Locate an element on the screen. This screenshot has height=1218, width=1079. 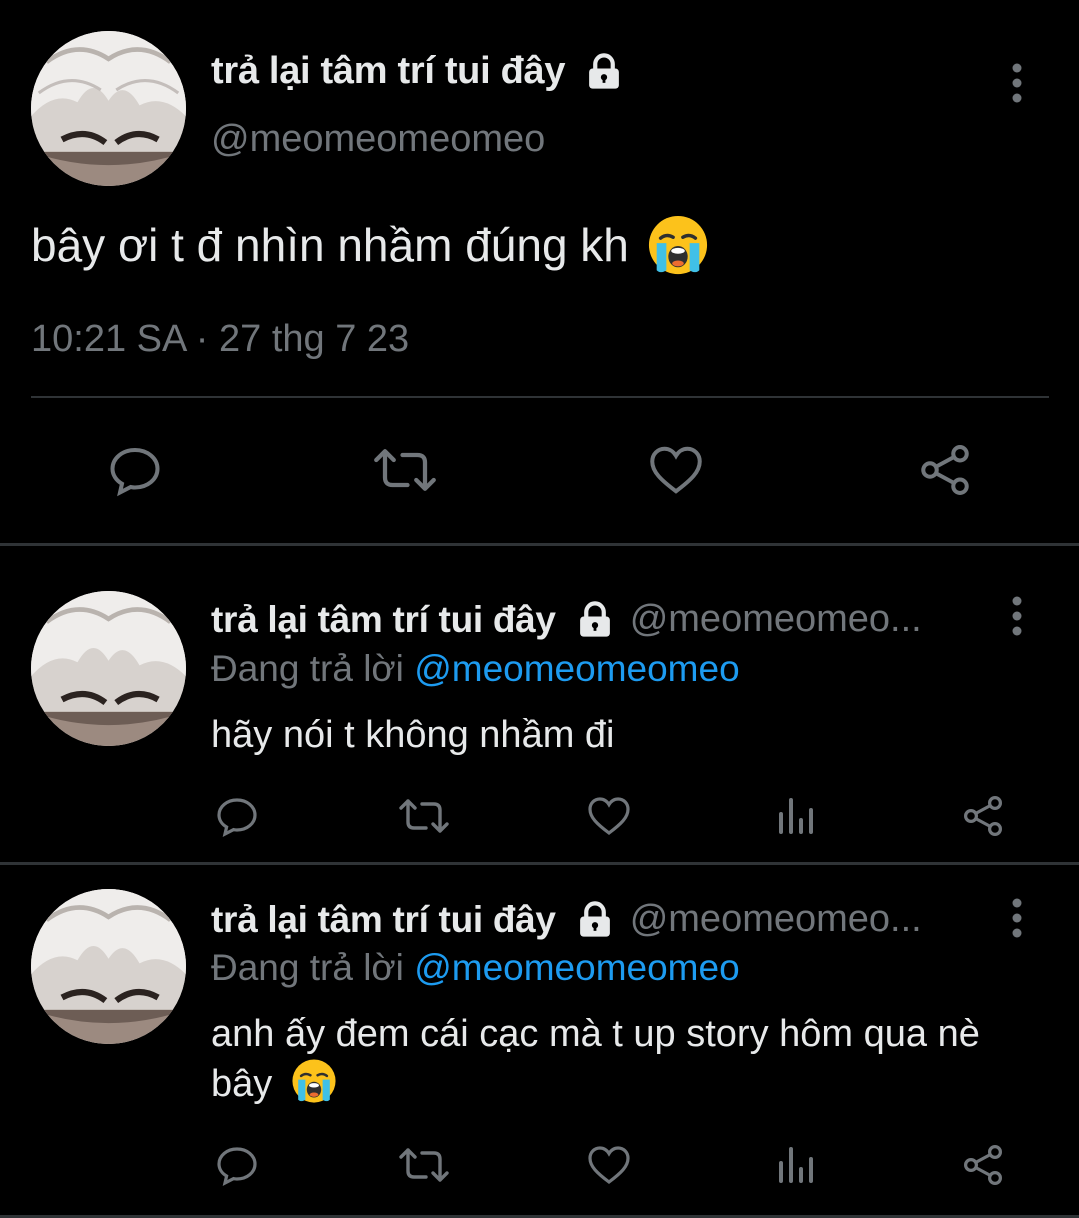
tweet-text: bây ơi t đ nhìn nhầm đúng kh is located at coordinates (370, 245).